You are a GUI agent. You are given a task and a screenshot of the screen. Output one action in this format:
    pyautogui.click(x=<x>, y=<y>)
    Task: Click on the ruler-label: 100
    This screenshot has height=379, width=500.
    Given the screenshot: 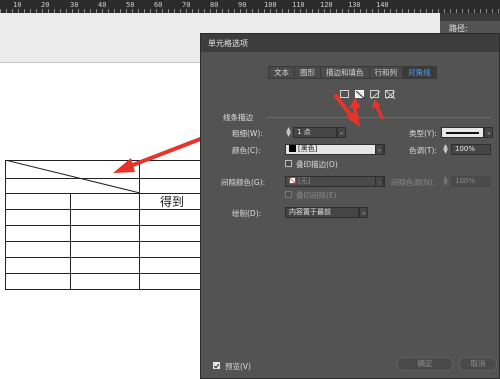 What is the action you would take?
    pyautogui.click(x=270, y=5)
    